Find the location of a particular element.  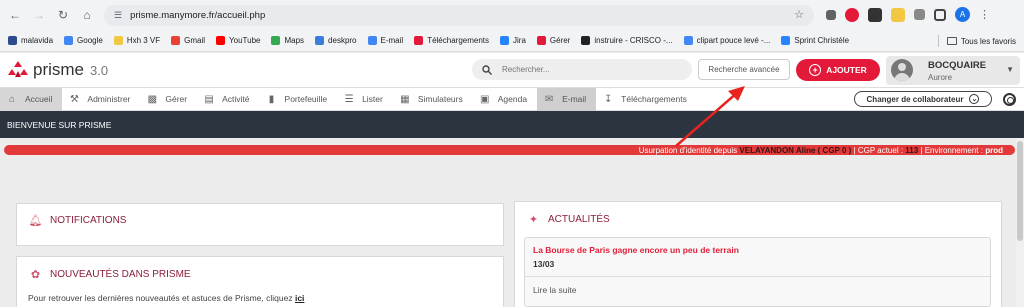

bookmark-item: Gérer is located at coordinates (553, 40).